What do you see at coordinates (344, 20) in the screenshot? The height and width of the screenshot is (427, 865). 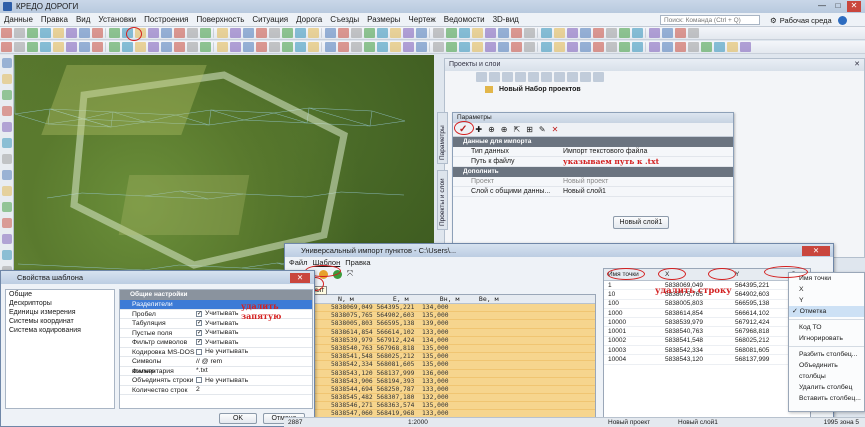 I see `menu-8: Съезды` at bounding box center [344, 20].